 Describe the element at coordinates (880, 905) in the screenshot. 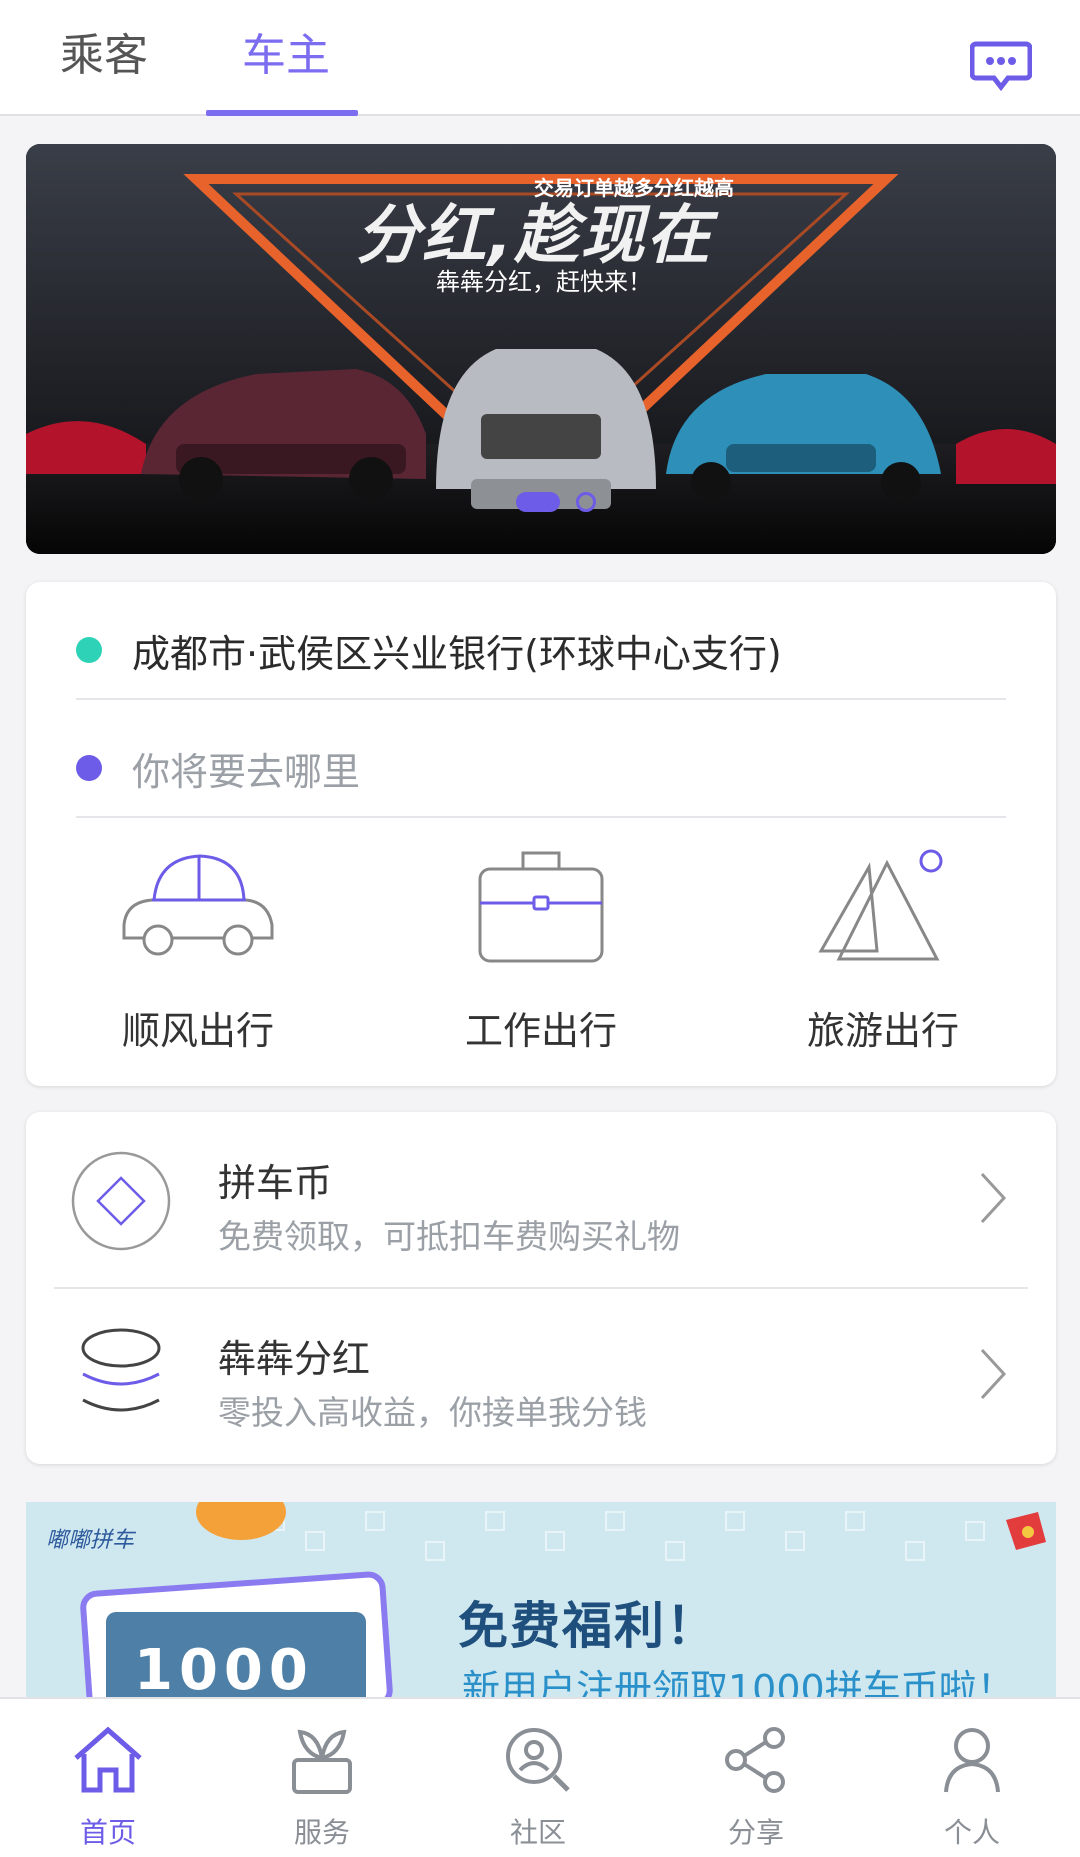

I see `mountain-icon` at that location.